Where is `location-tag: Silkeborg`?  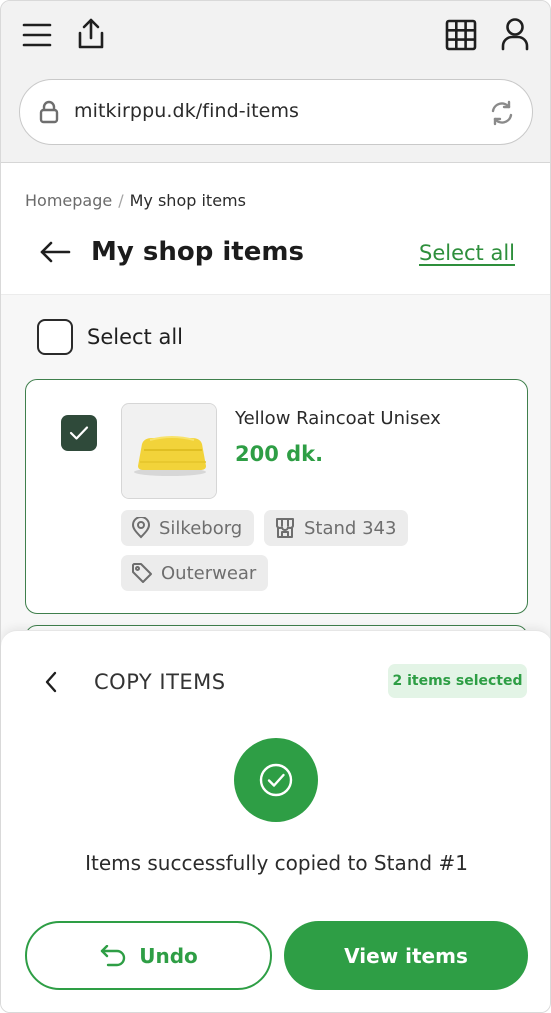 location-tag: Silkeborg is located at coordinates (188, 528).